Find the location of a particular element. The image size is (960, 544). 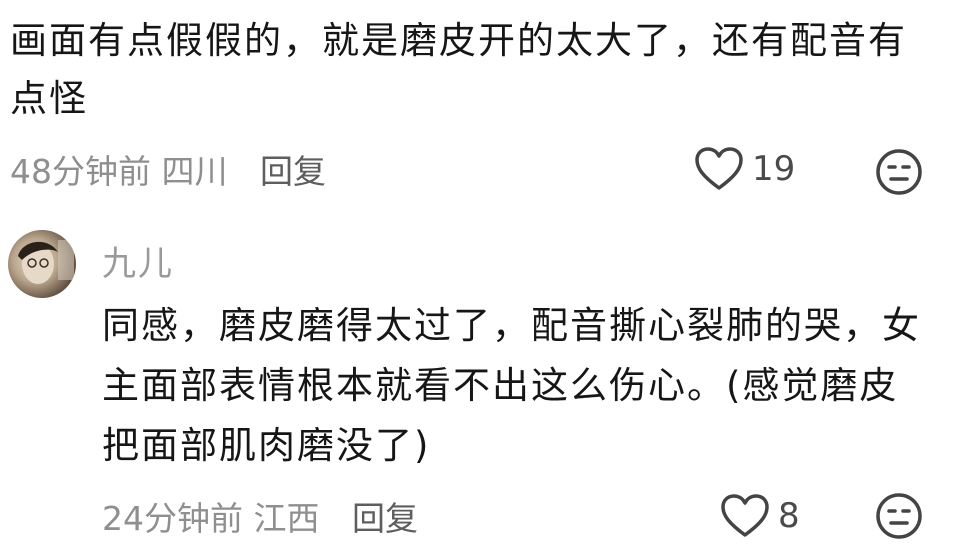

comment-time: 48分钟前 is located at coordinates (80, 171).